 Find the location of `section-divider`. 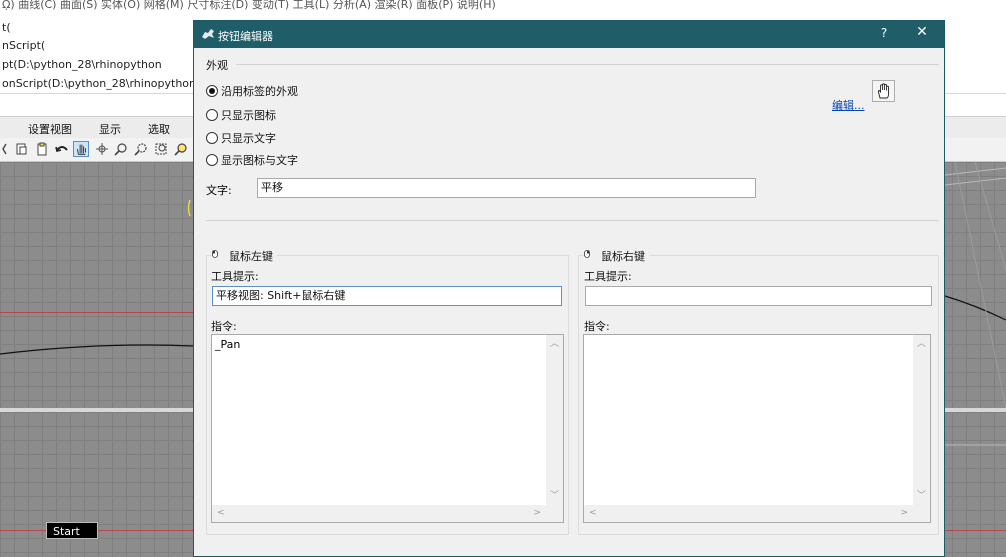

section-divider is located at coordinates (572, 220).